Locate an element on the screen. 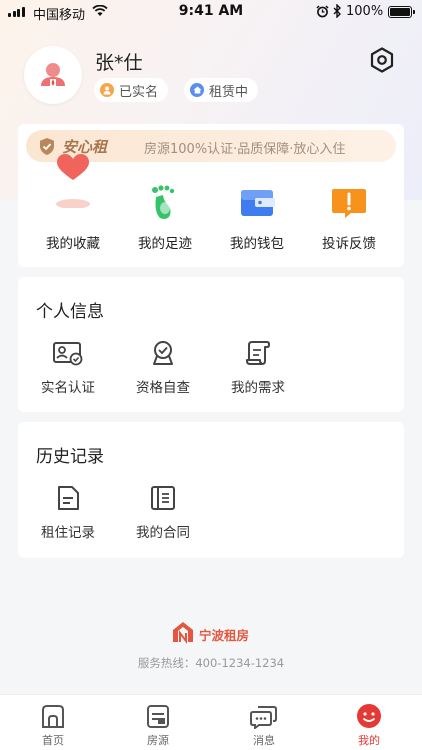 The image size is (422, 750). qualification-check-label: 资格自查 is located at coordinates (163, 388).